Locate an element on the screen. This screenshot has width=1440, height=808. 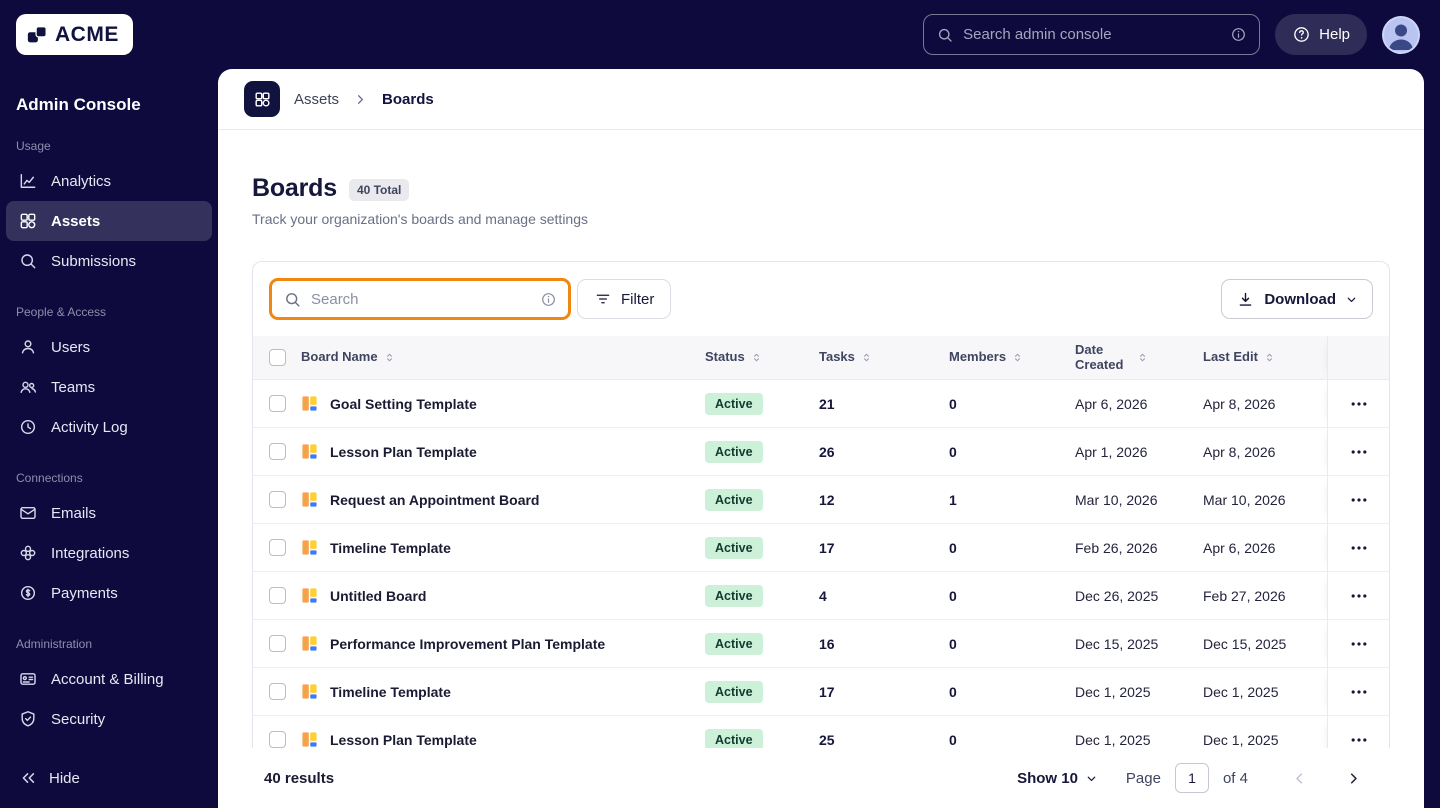
sort-icon is located at coordinates (1017, 357).